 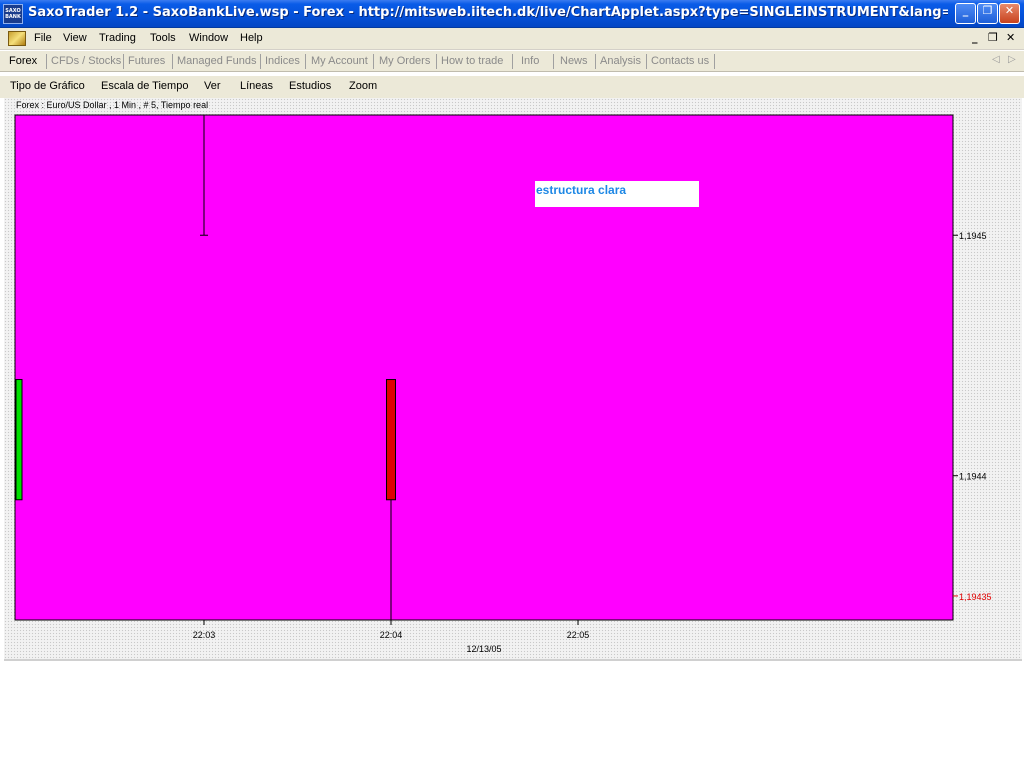 I want to click on candle-22:02, so click(x=19, y=440).